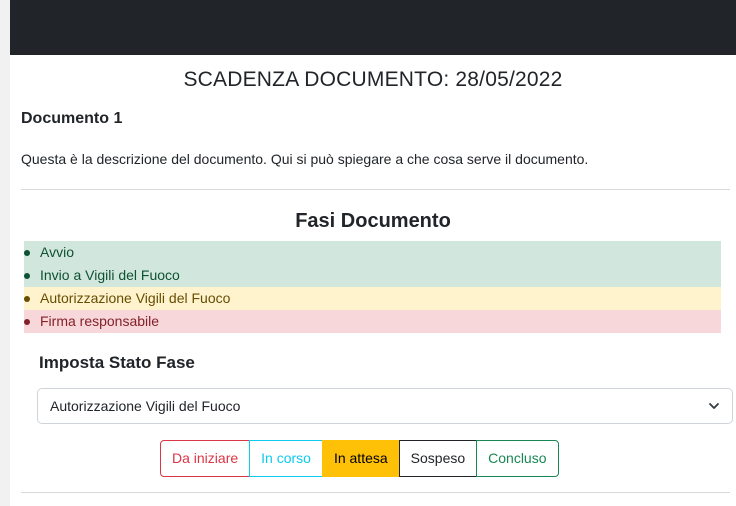 The height and width of the screenshot is (506, 736). I want to click on phase-label: Invio a Vigili del Fuoco, so click(110, 275).